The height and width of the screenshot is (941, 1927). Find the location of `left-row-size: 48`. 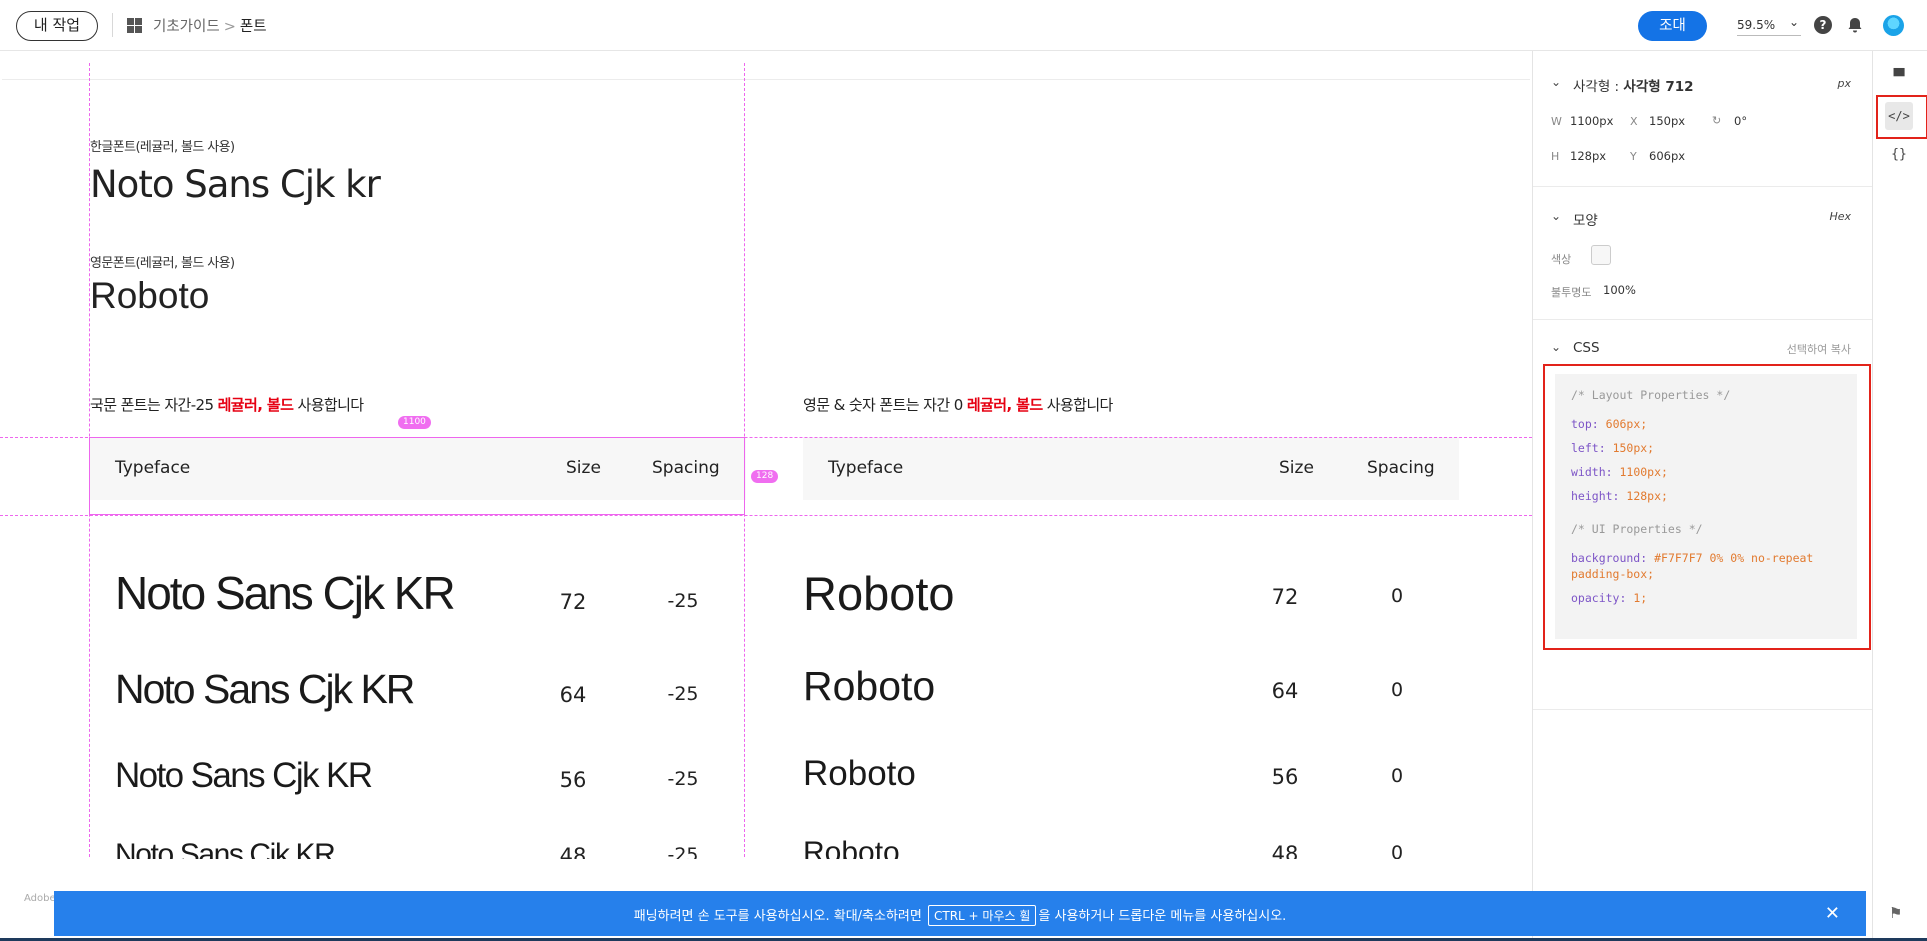

left-row-size: 48 is located at coordinates (573, 851).